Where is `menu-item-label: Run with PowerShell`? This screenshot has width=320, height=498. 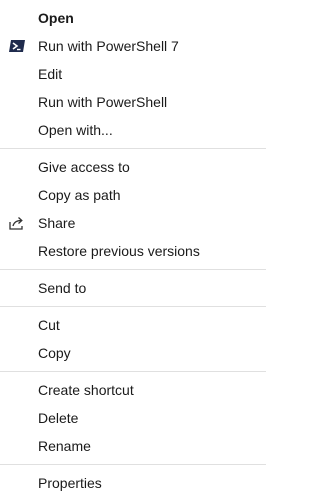
menu-item-label: Run with PowerShell is located at coordinates (103, 102).